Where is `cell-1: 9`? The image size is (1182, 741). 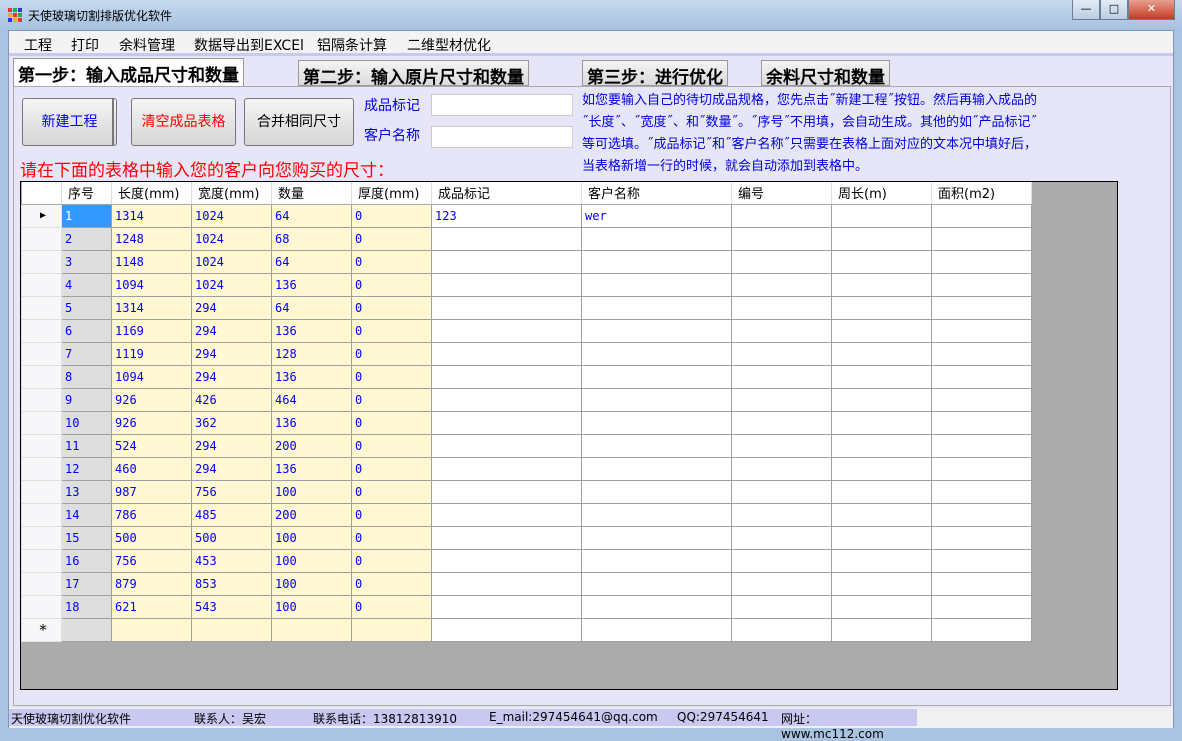 cell-1: 9 is located at coordinates (86, 399).